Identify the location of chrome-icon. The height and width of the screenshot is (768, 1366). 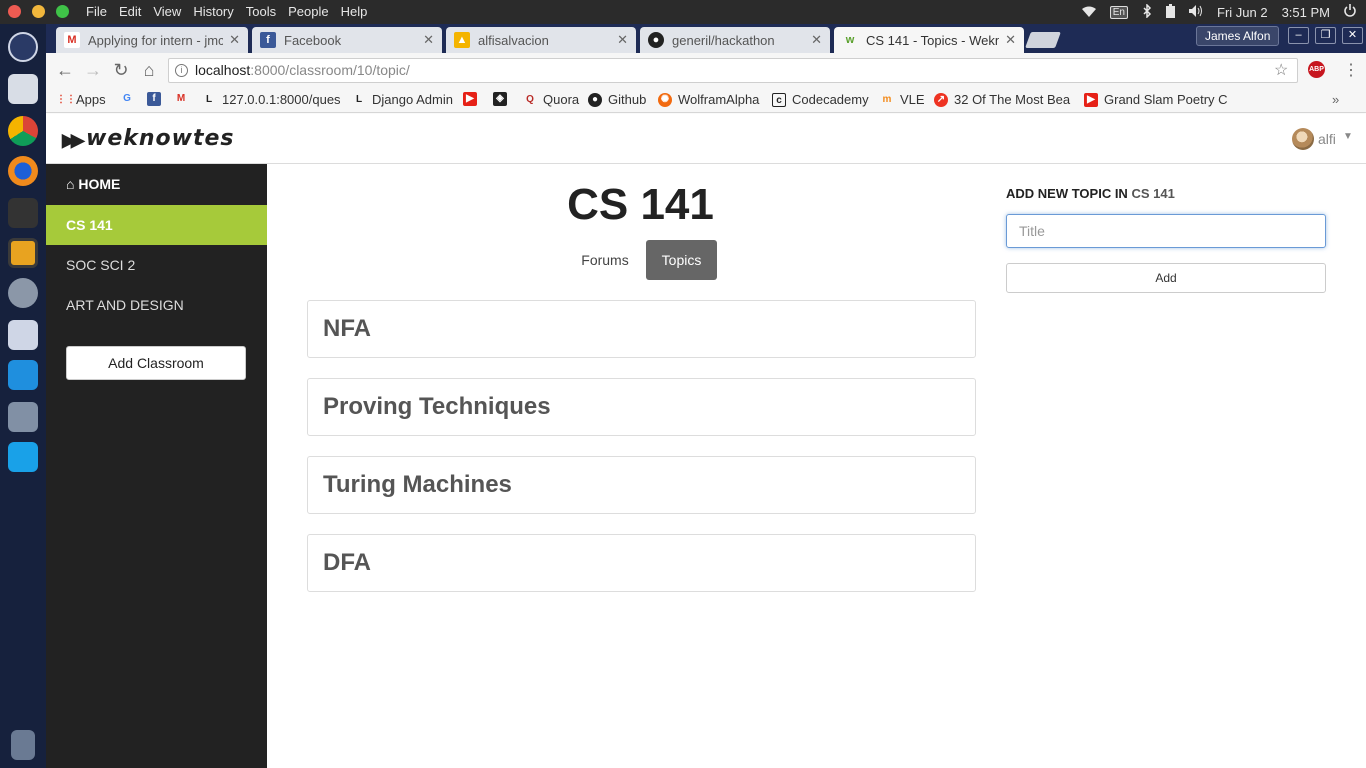
(23, 131).